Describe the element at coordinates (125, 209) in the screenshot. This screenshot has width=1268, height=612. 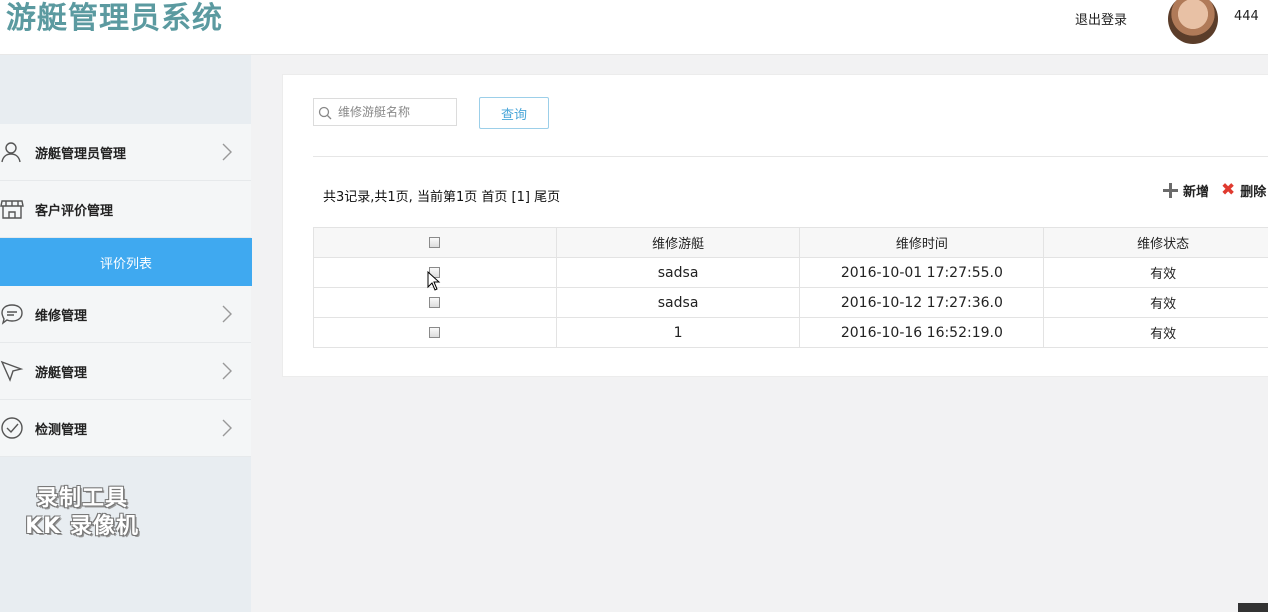
I see `sidebar-item-review-management: 客户评价管理` at that location.